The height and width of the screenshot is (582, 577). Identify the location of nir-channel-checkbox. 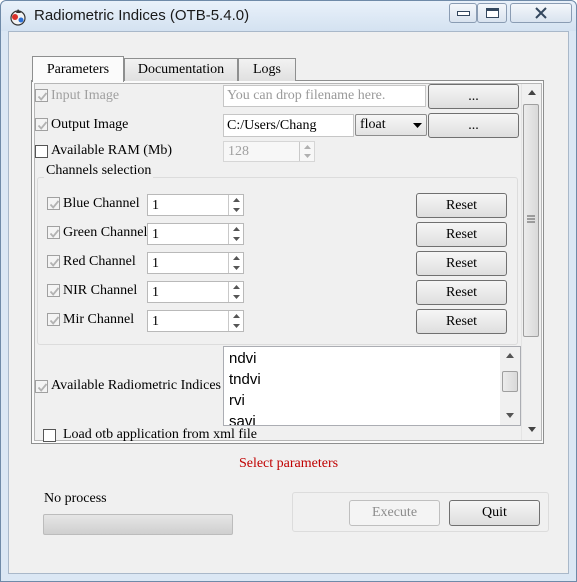
(53, 290).